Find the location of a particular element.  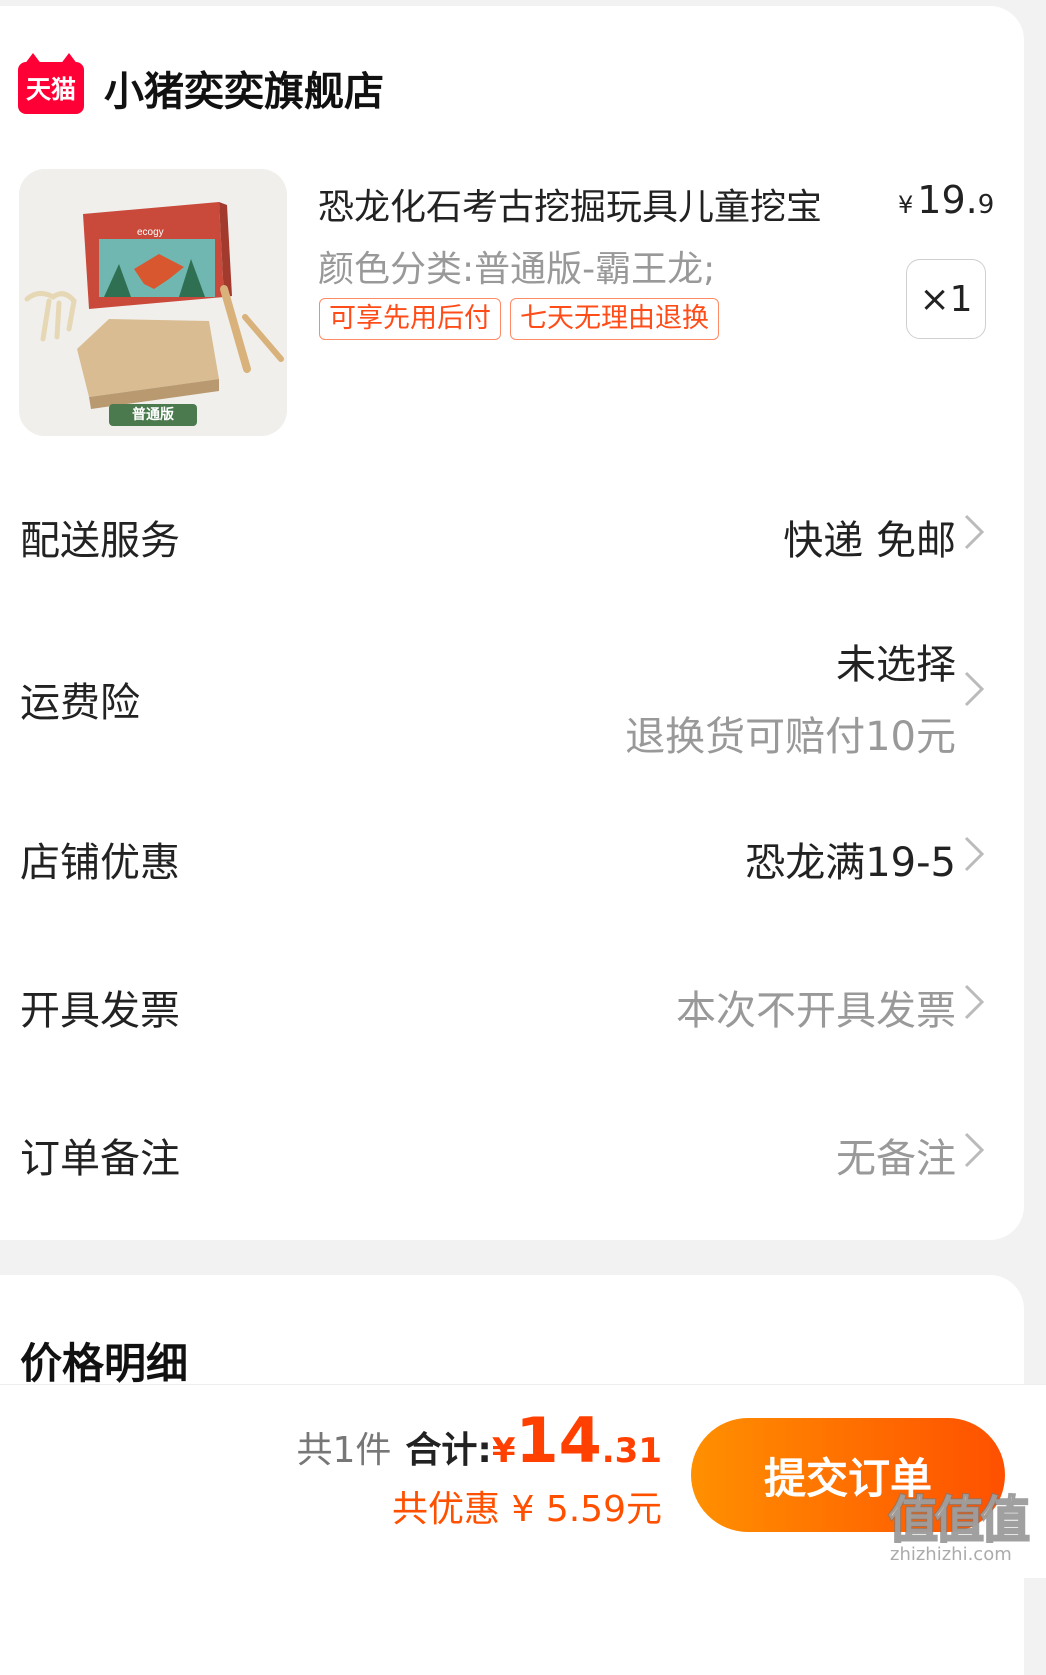

delivery-label: 配送服务 is located at coordinates (100, 541).